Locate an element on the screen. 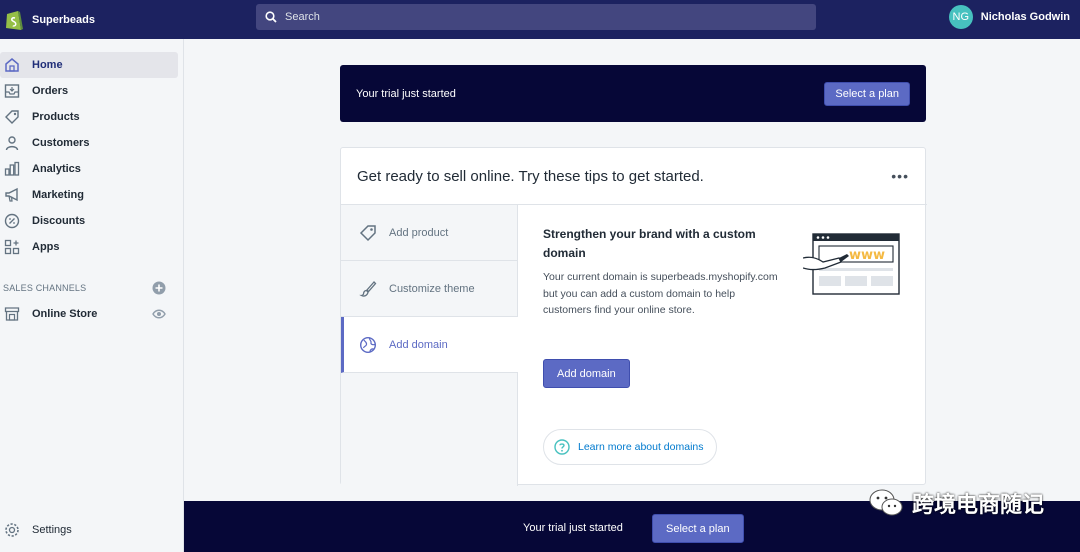 The height and width of the screenshot is (552, 1080). sidebar-item-label: Customers is located at coordinates (61, 143).